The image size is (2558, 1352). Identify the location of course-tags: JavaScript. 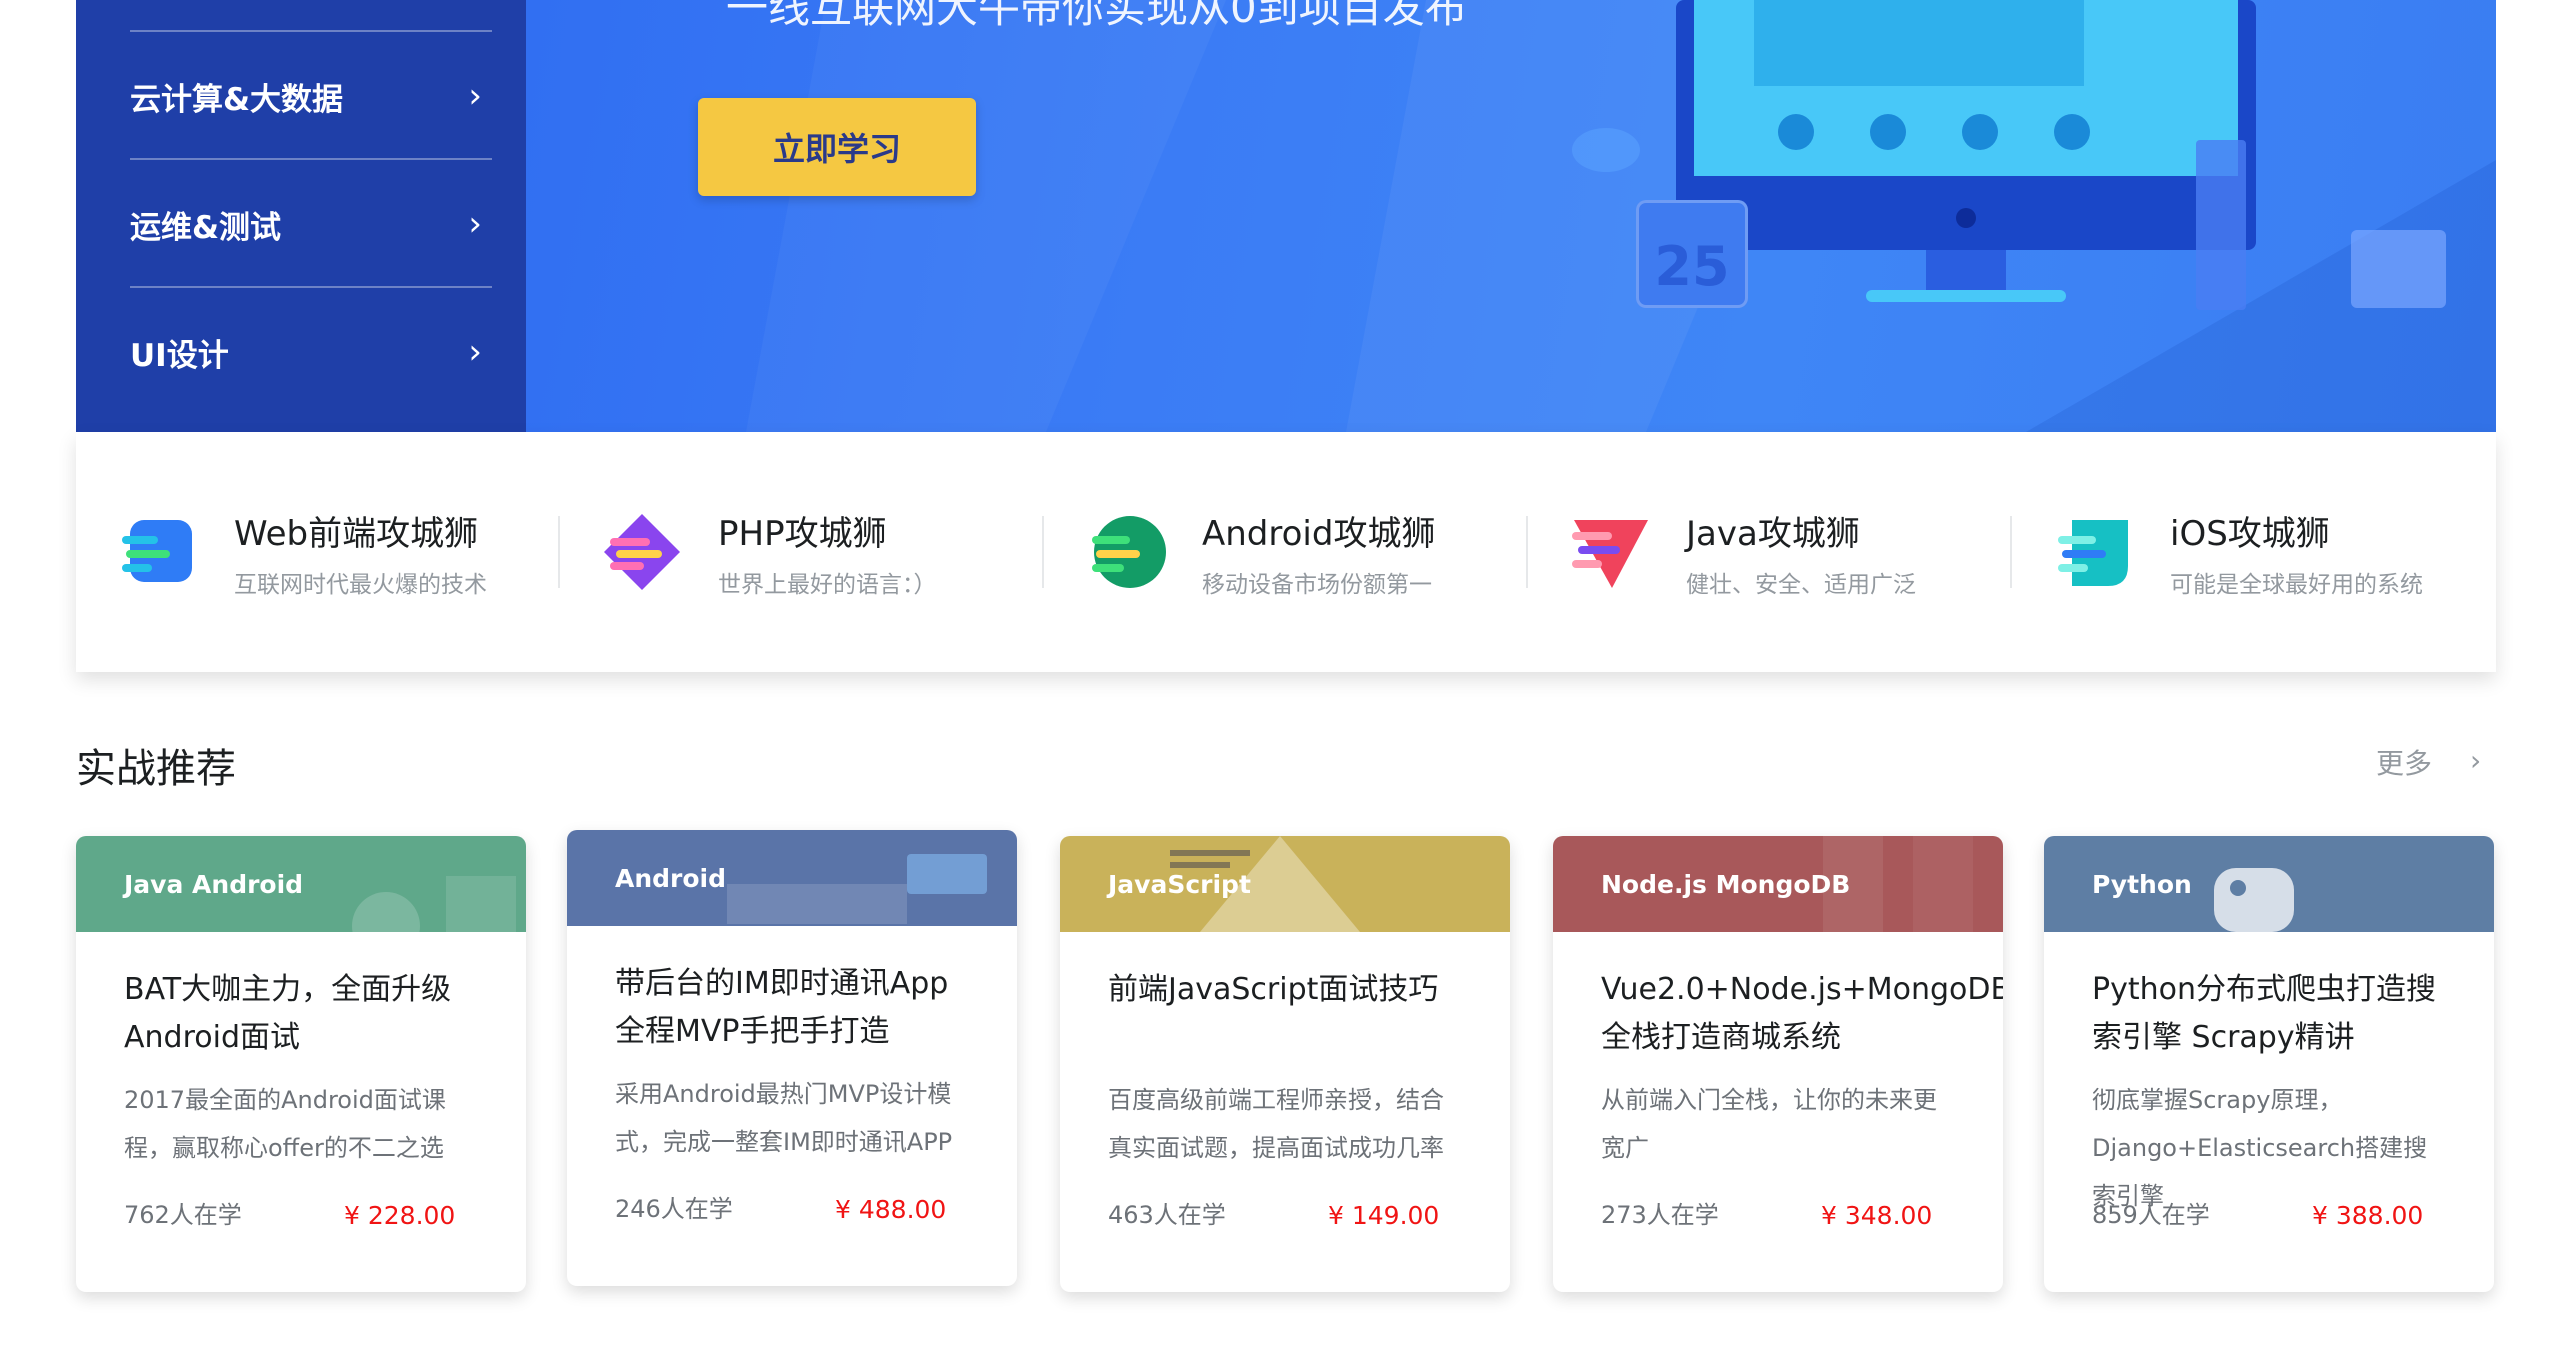
(1179, 884).